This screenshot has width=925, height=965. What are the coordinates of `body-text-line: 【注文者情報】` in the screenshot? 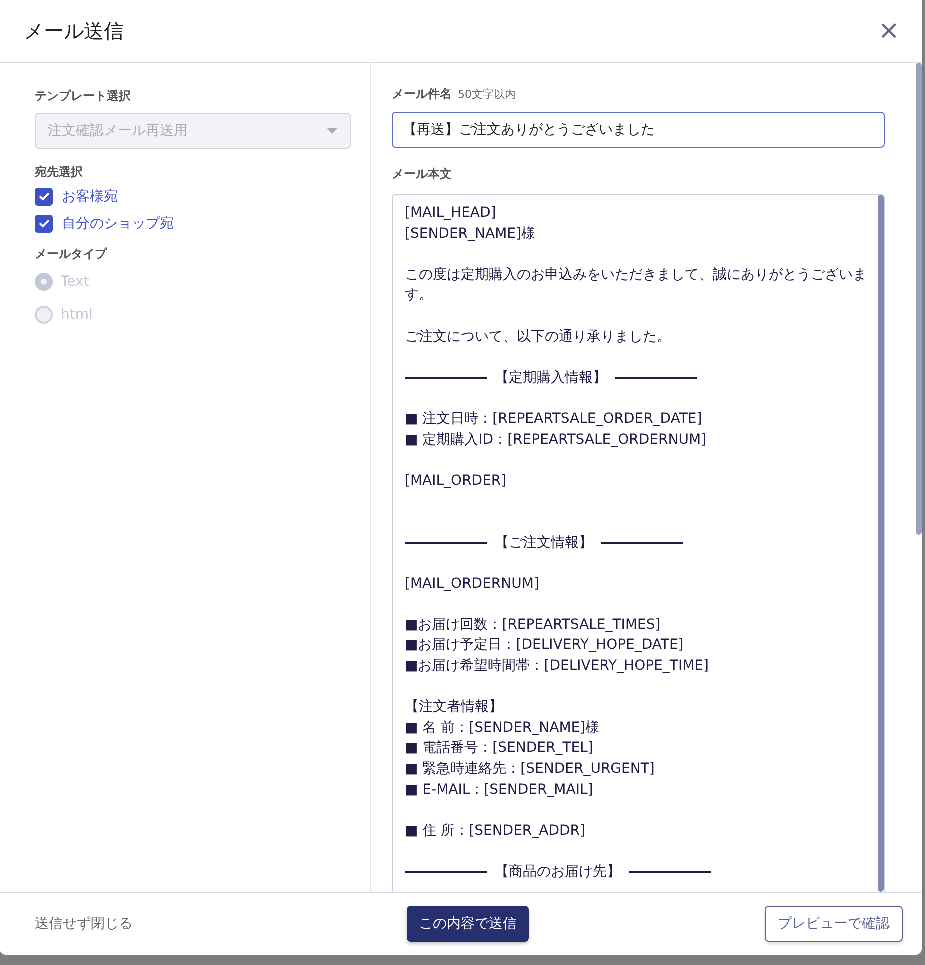 It's located at (454, 708).